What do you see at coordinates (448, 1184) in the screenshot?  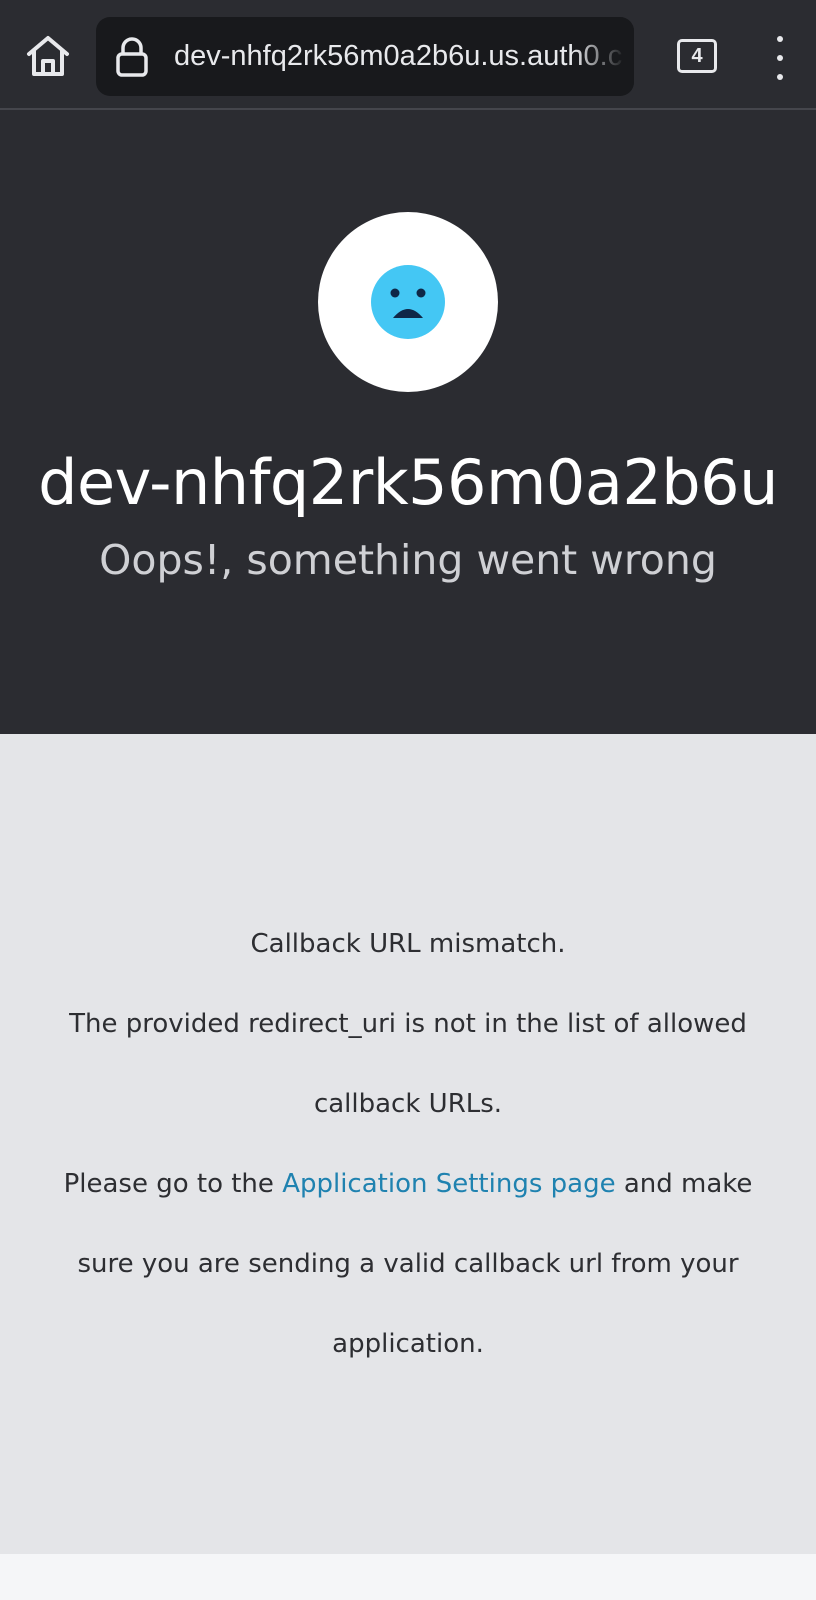 I see `application-settings-link: Application Settings page` at bounding box center [448, 1184].